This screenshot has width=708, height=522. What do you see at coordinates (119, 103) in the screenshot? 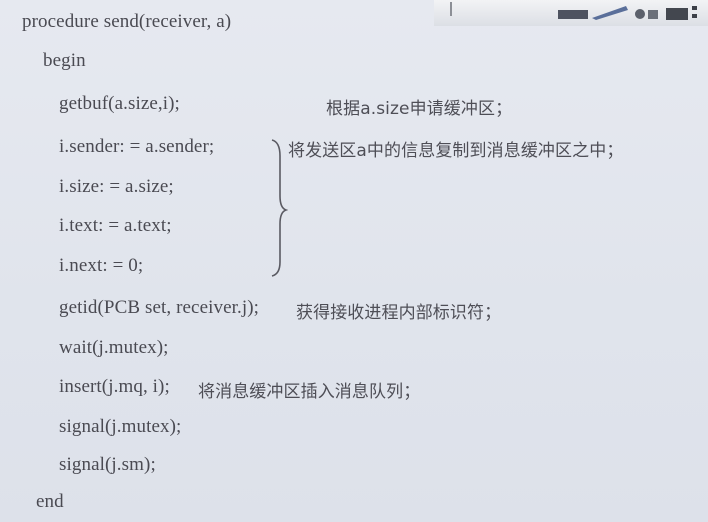
I see `getbuf-statement: getbuf(a.size,i);` at bounding box center [119, 103].